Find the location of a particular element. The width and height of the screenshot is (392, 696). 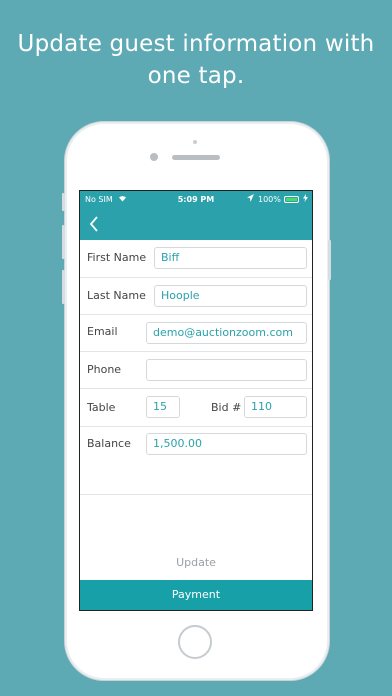

phone-label: Phone is located at coordinates (104, 369).